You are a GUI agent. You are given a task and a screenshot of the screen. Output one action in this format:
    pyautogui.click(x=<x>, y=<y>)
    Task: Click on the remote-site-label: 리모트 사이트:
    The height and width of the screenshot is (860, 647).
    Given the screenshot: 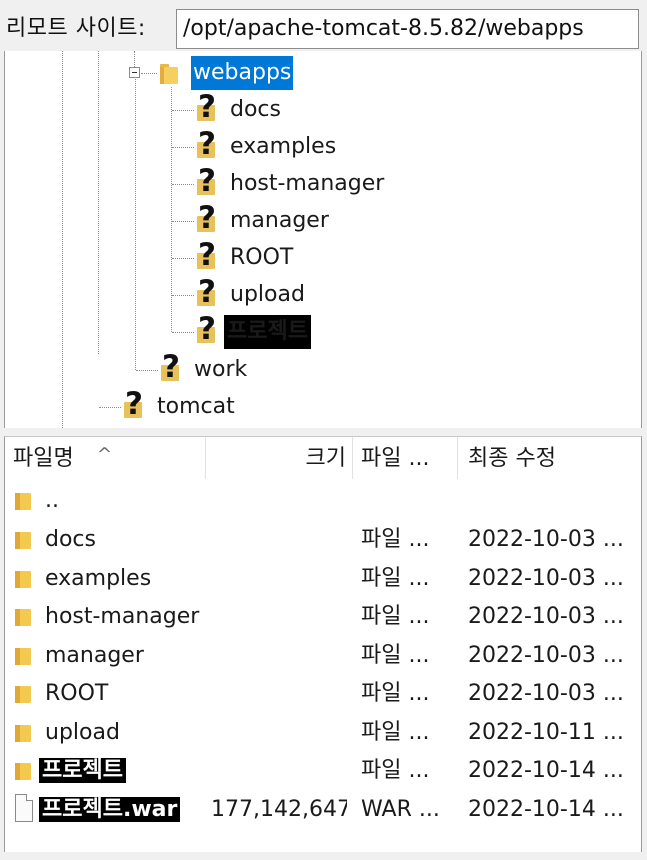 What is the action you would take?
    pyautogui.click(x=76, y=28)
    